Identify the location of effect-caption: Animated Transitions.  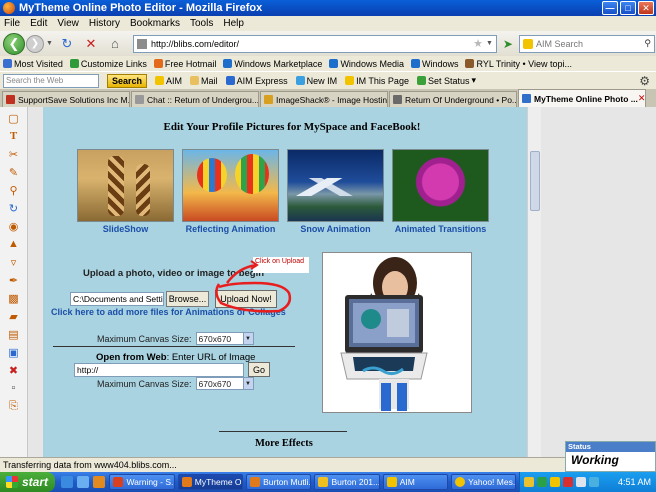
(440, 229).